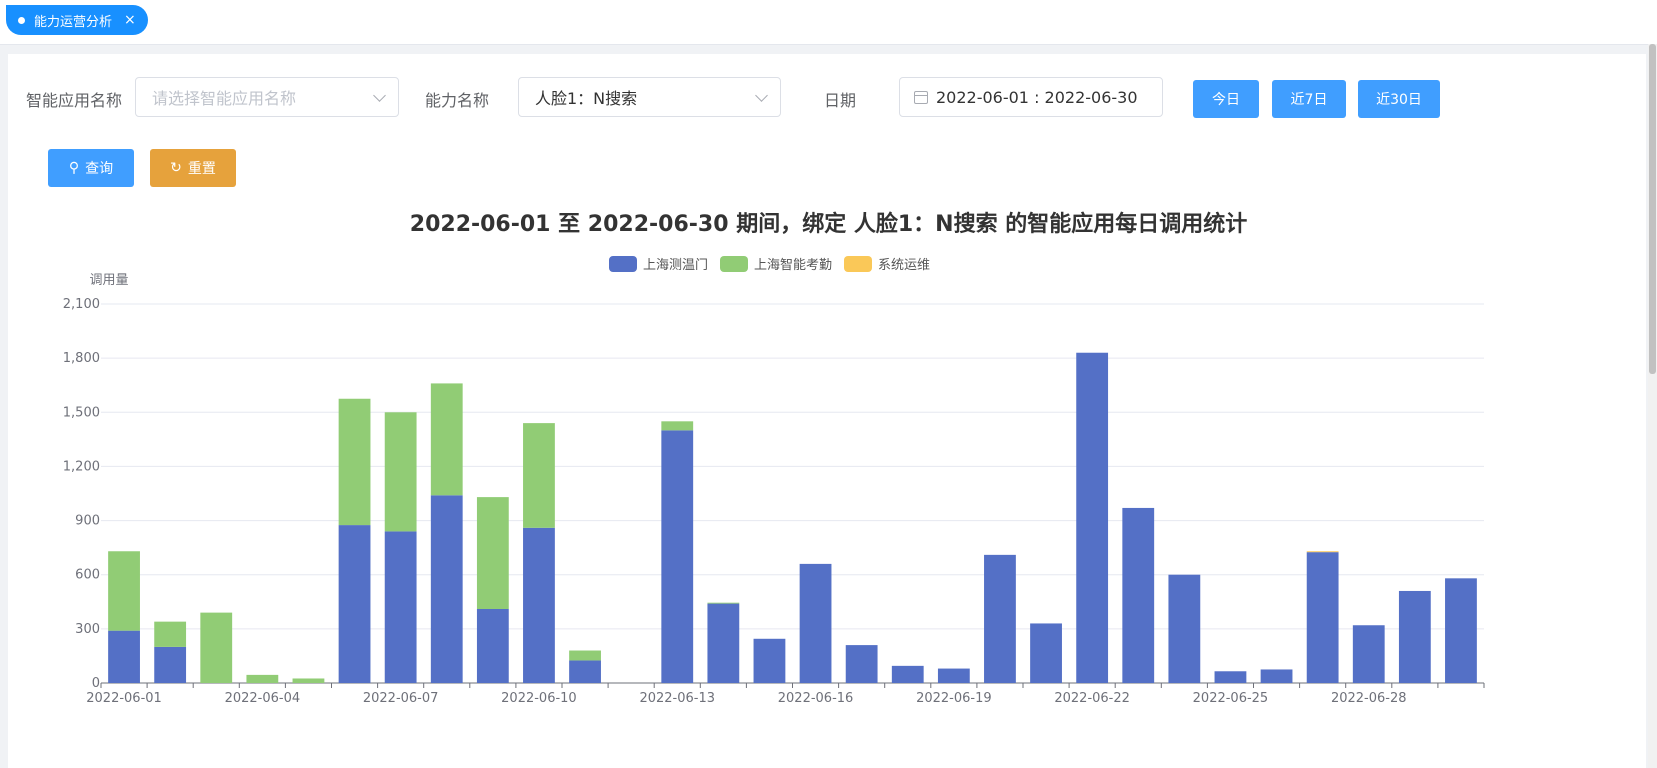 This screenshot has width=1657, height=768. I want to click on y-tick-label: 600, so click(87, 575).